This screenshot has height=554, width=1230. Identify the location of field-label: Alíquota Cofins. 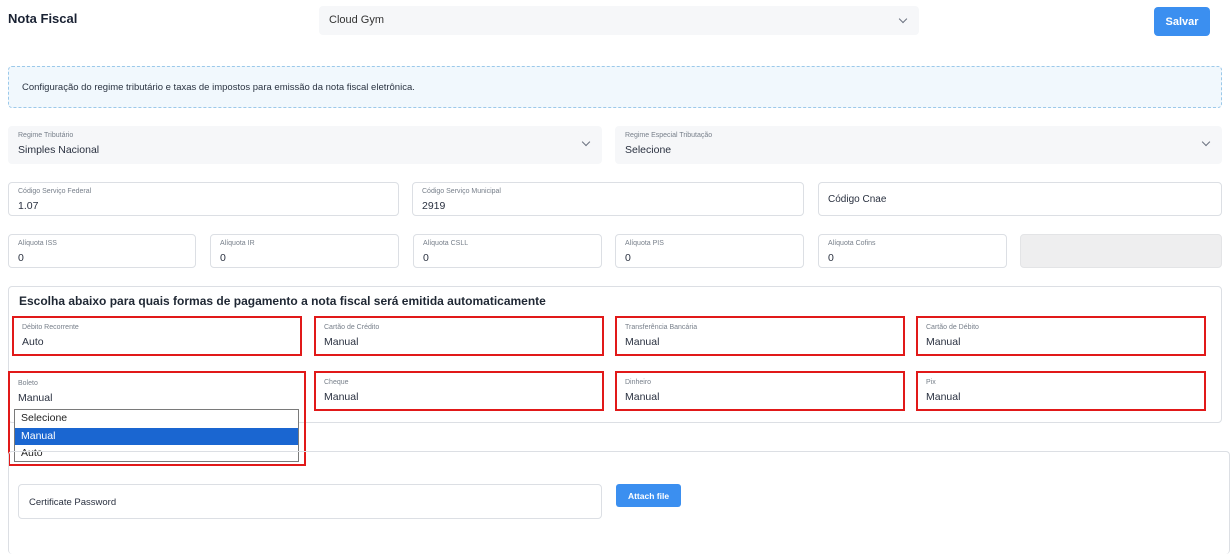
(852, 243).